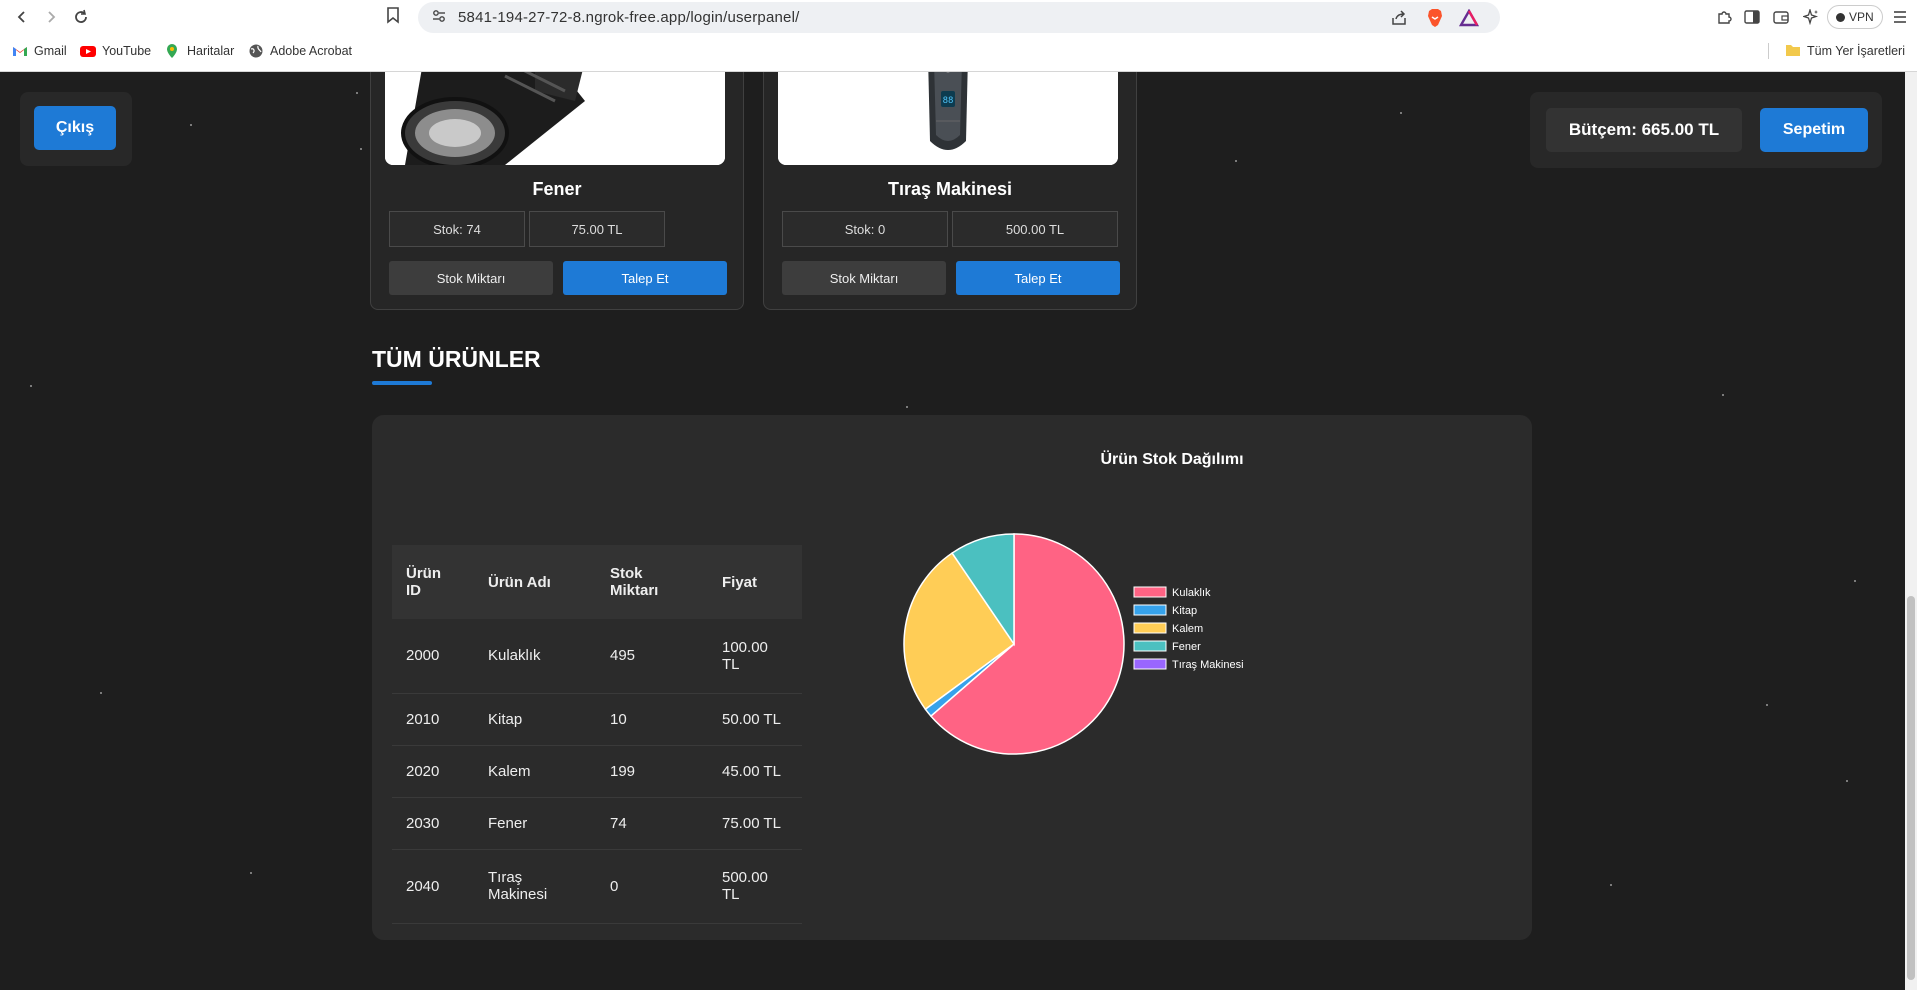 The height and width of the screenshot is (990, 1917). Describe the element at coordinates (557, 189) in the screenshot. I see `product-title: Fener` at that location.